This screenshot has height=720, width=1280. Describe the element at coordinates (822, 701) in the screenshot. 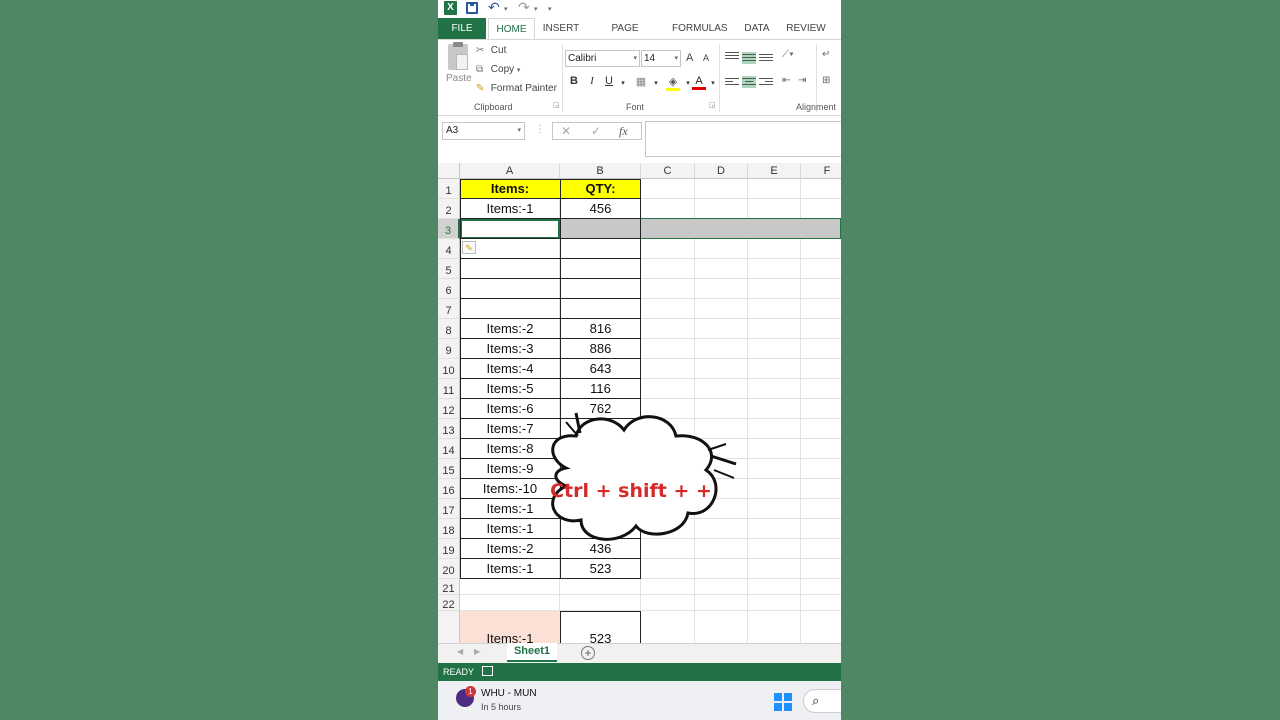

I see `taskbar-search: ⌕` at that location.